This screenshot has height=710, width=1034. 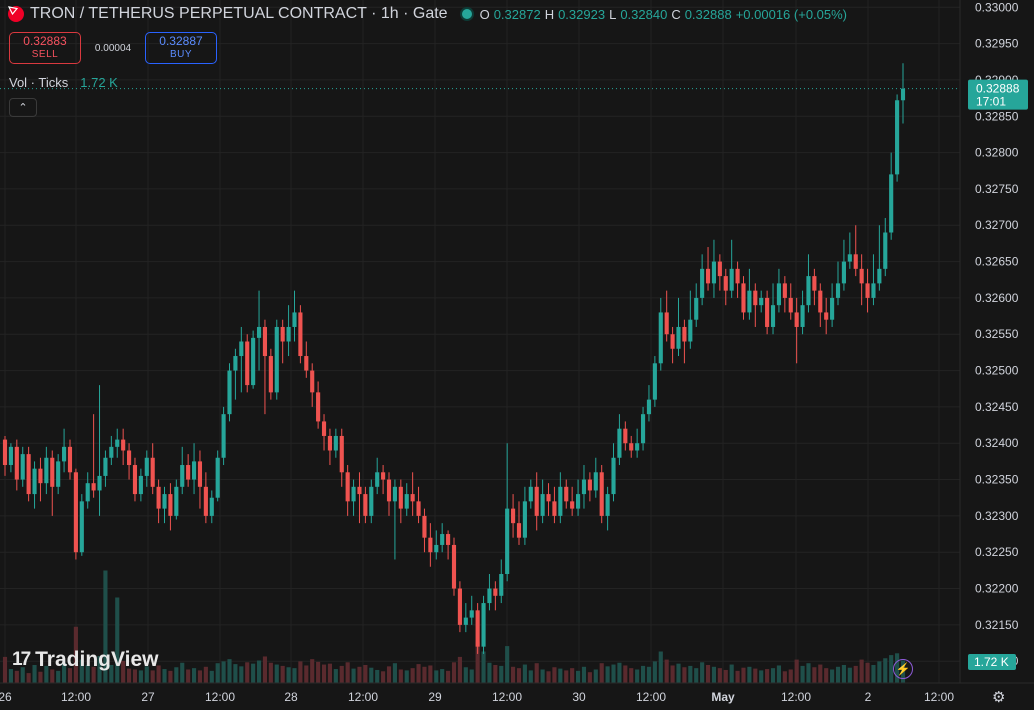 I want to click on gear-icon: ⚙, so click(x=998, y=697).